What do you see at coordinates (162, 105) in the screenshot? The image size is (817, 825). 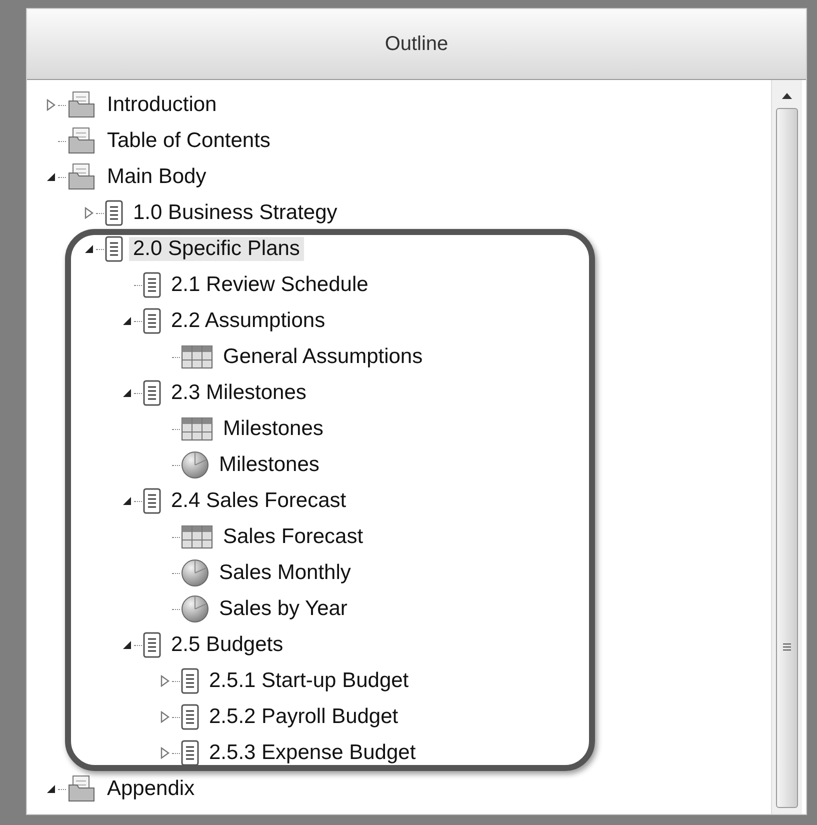 I see `tree-item: Introduction` at bounding box center [162, 105].